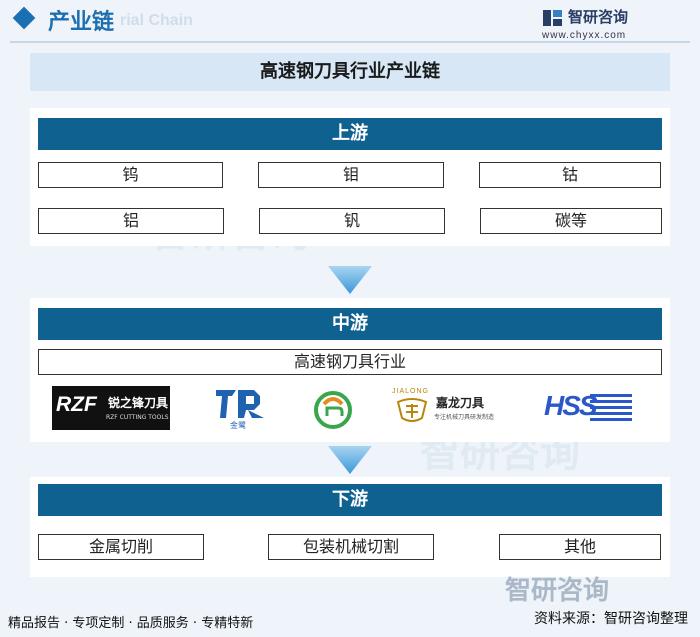  What do you see at coordinates (350, 134) in the screenshot?
I see `upstream-header: 上游` at bounding box center [350, 134].